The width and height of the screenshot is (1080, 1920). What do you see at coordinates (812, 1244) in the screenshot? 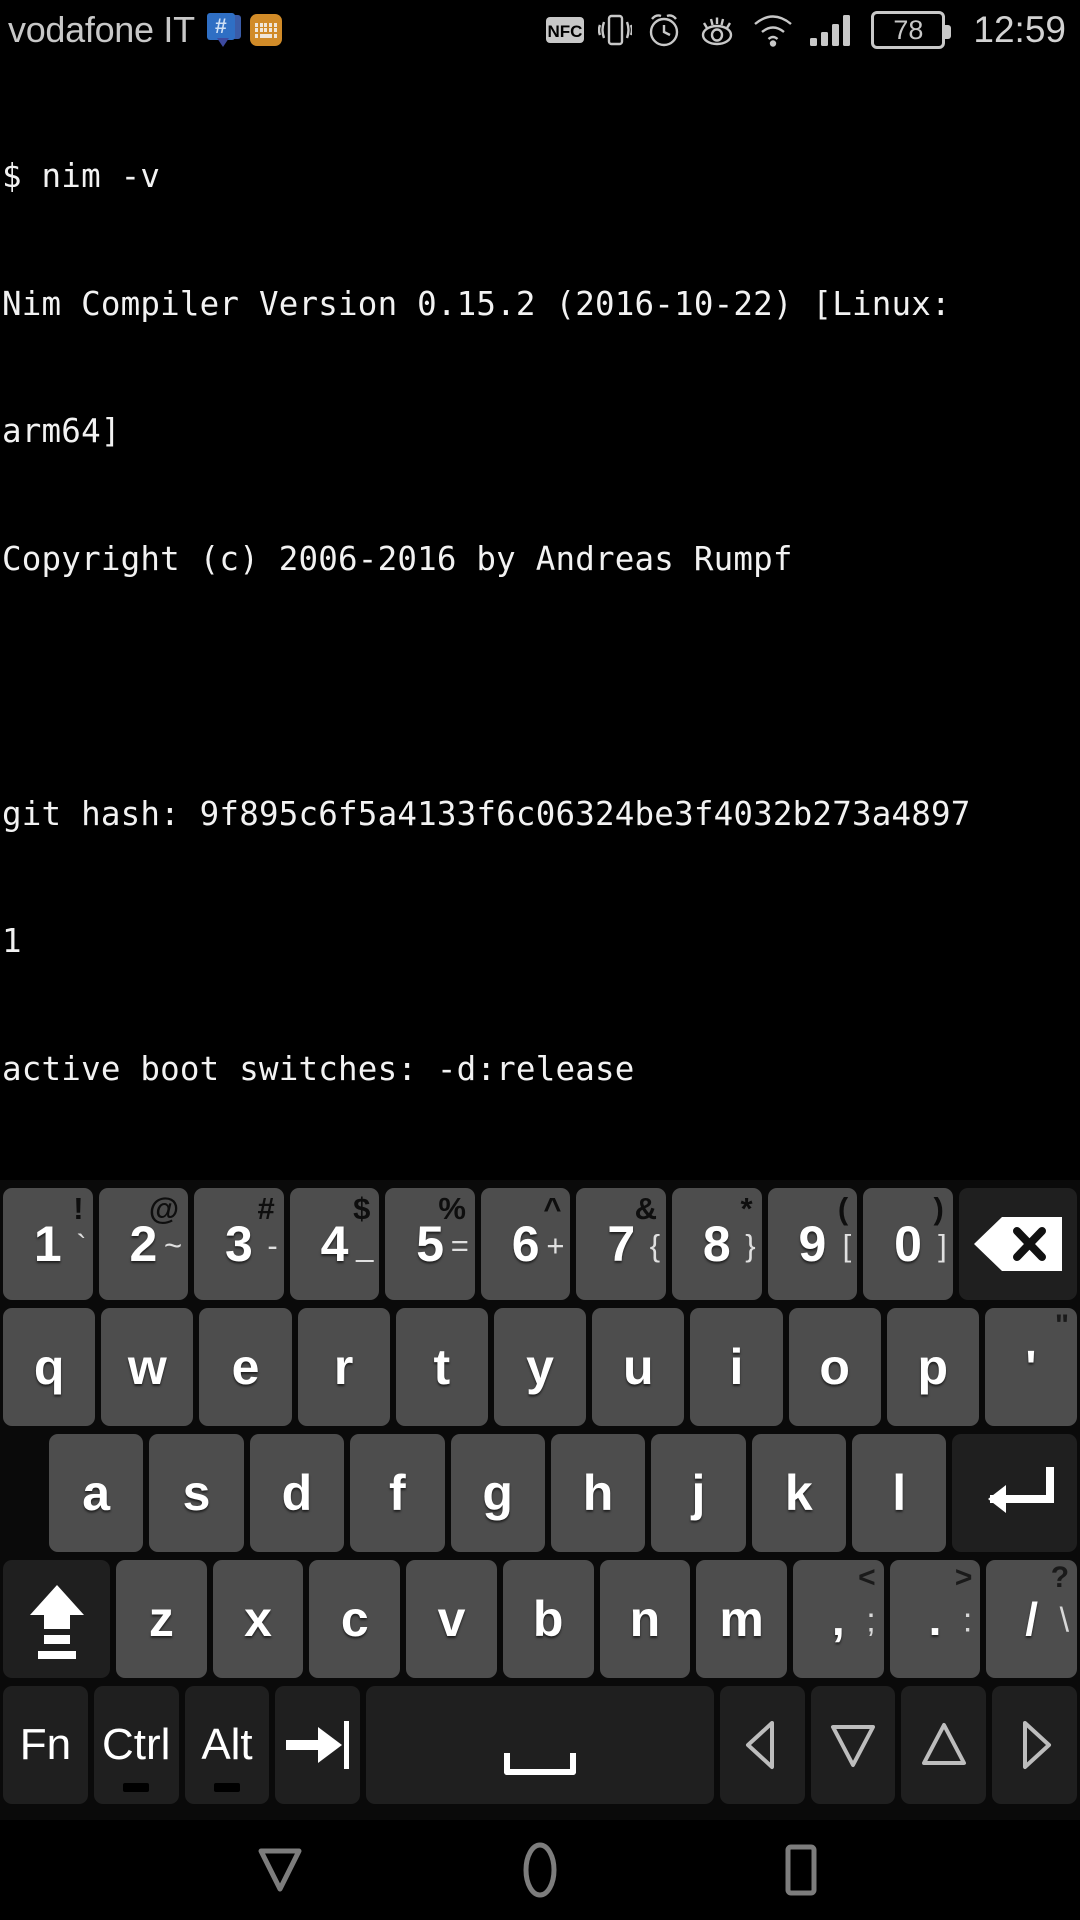
I see `key-9: ( 9 [` at bounding box center [812, 1244].